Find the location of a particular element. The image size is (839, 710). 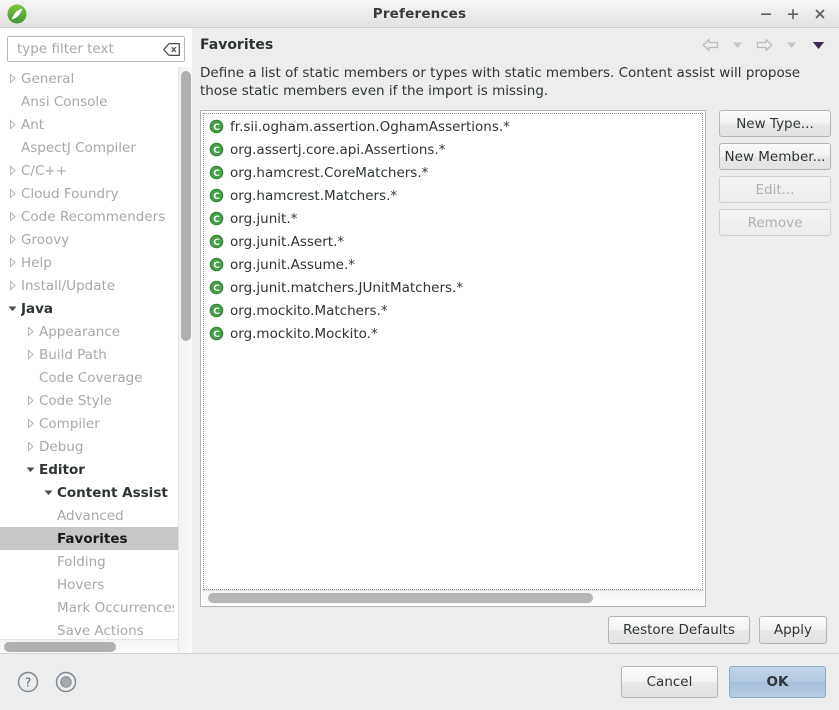

clear-filter-icon is located at coordinates (171, 49).